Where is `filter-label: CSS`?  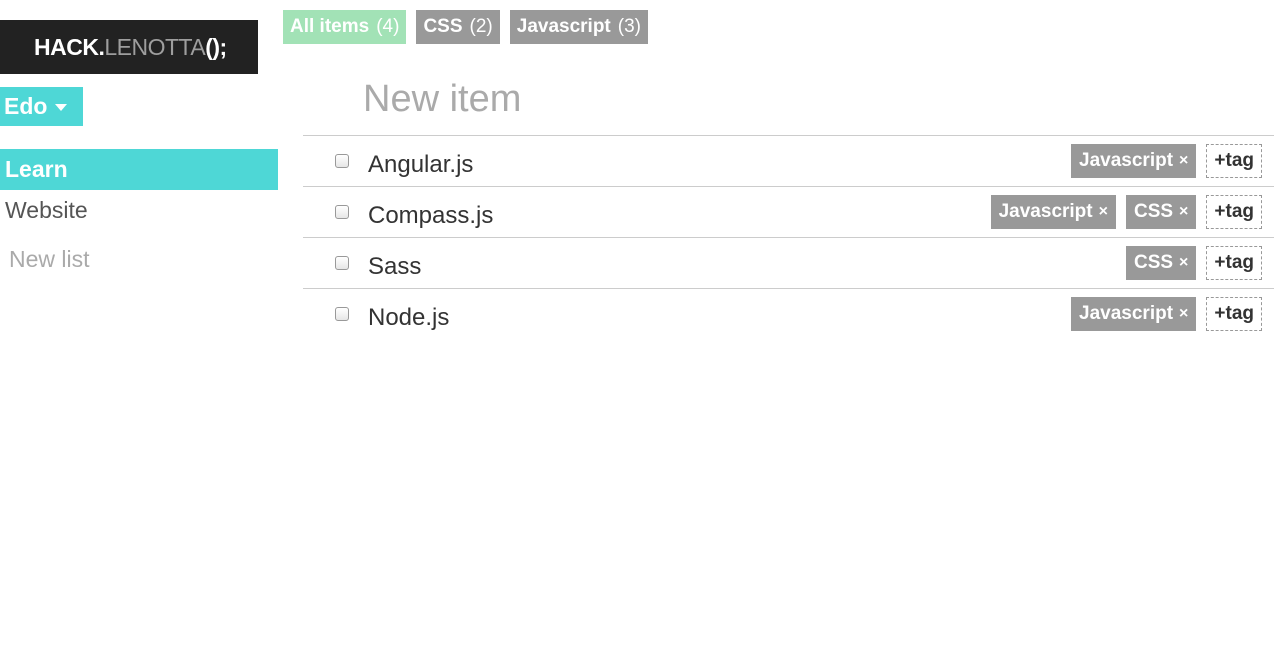
filter-label: CSS is located at coordinates (443, 26).